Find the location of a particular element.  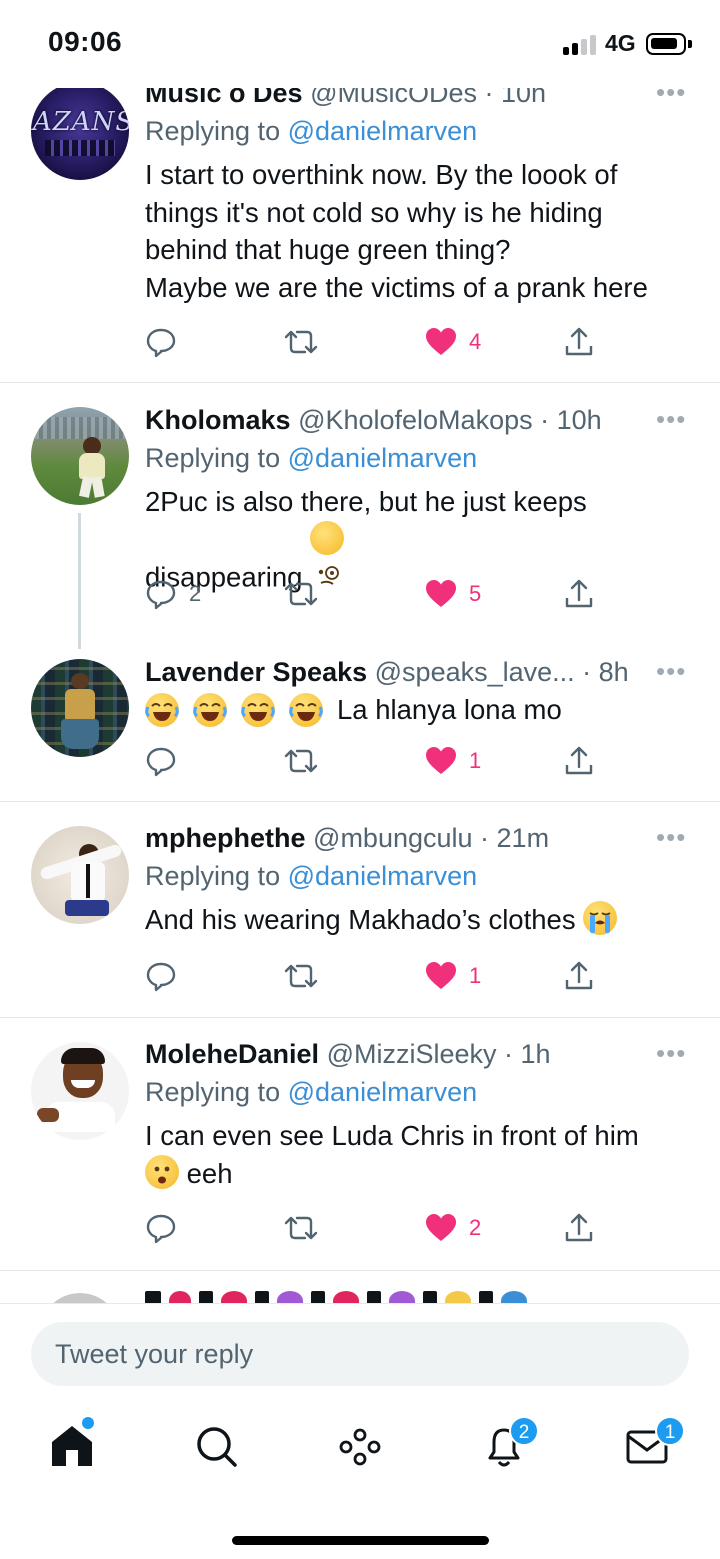

display-name: MoleheDaniel is located at coordinates (232, 1054).